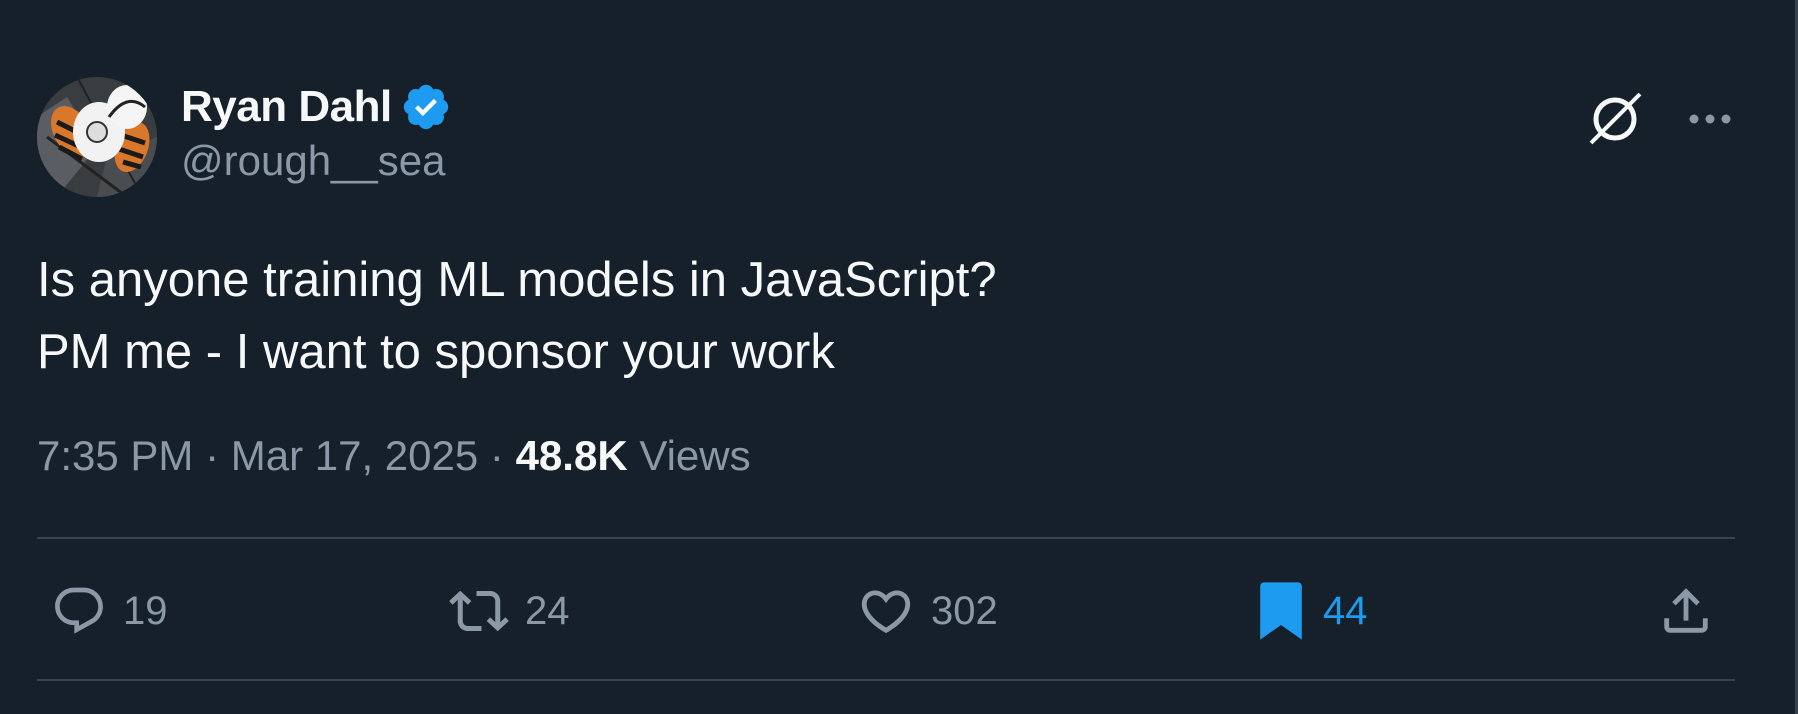  Describe the element at coordinates (1311, 611) in the screenshot. I see `bookmark-button: 44` at that location.